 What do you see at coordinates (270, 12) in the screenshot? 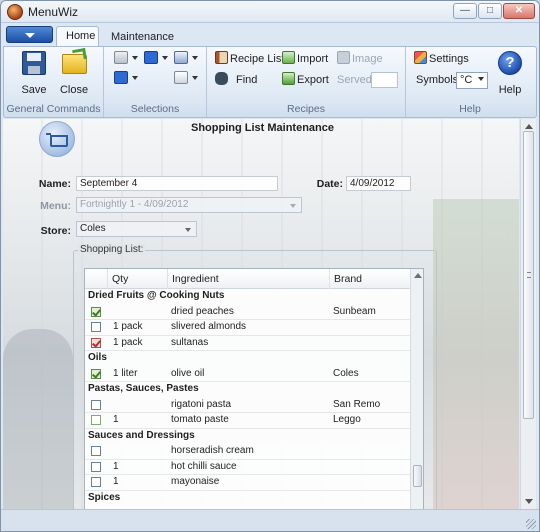
I see `title-bar: MenuWiz — □ ✕` at bounding box center [270, 12].